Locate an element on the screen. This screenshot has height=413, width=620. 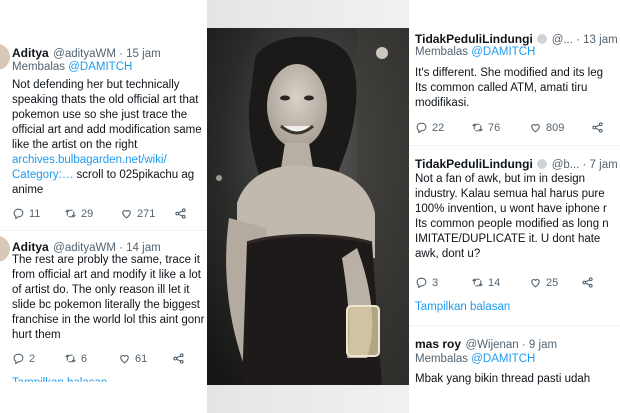
reply-button: 11 is located at coordinates (38, 213).